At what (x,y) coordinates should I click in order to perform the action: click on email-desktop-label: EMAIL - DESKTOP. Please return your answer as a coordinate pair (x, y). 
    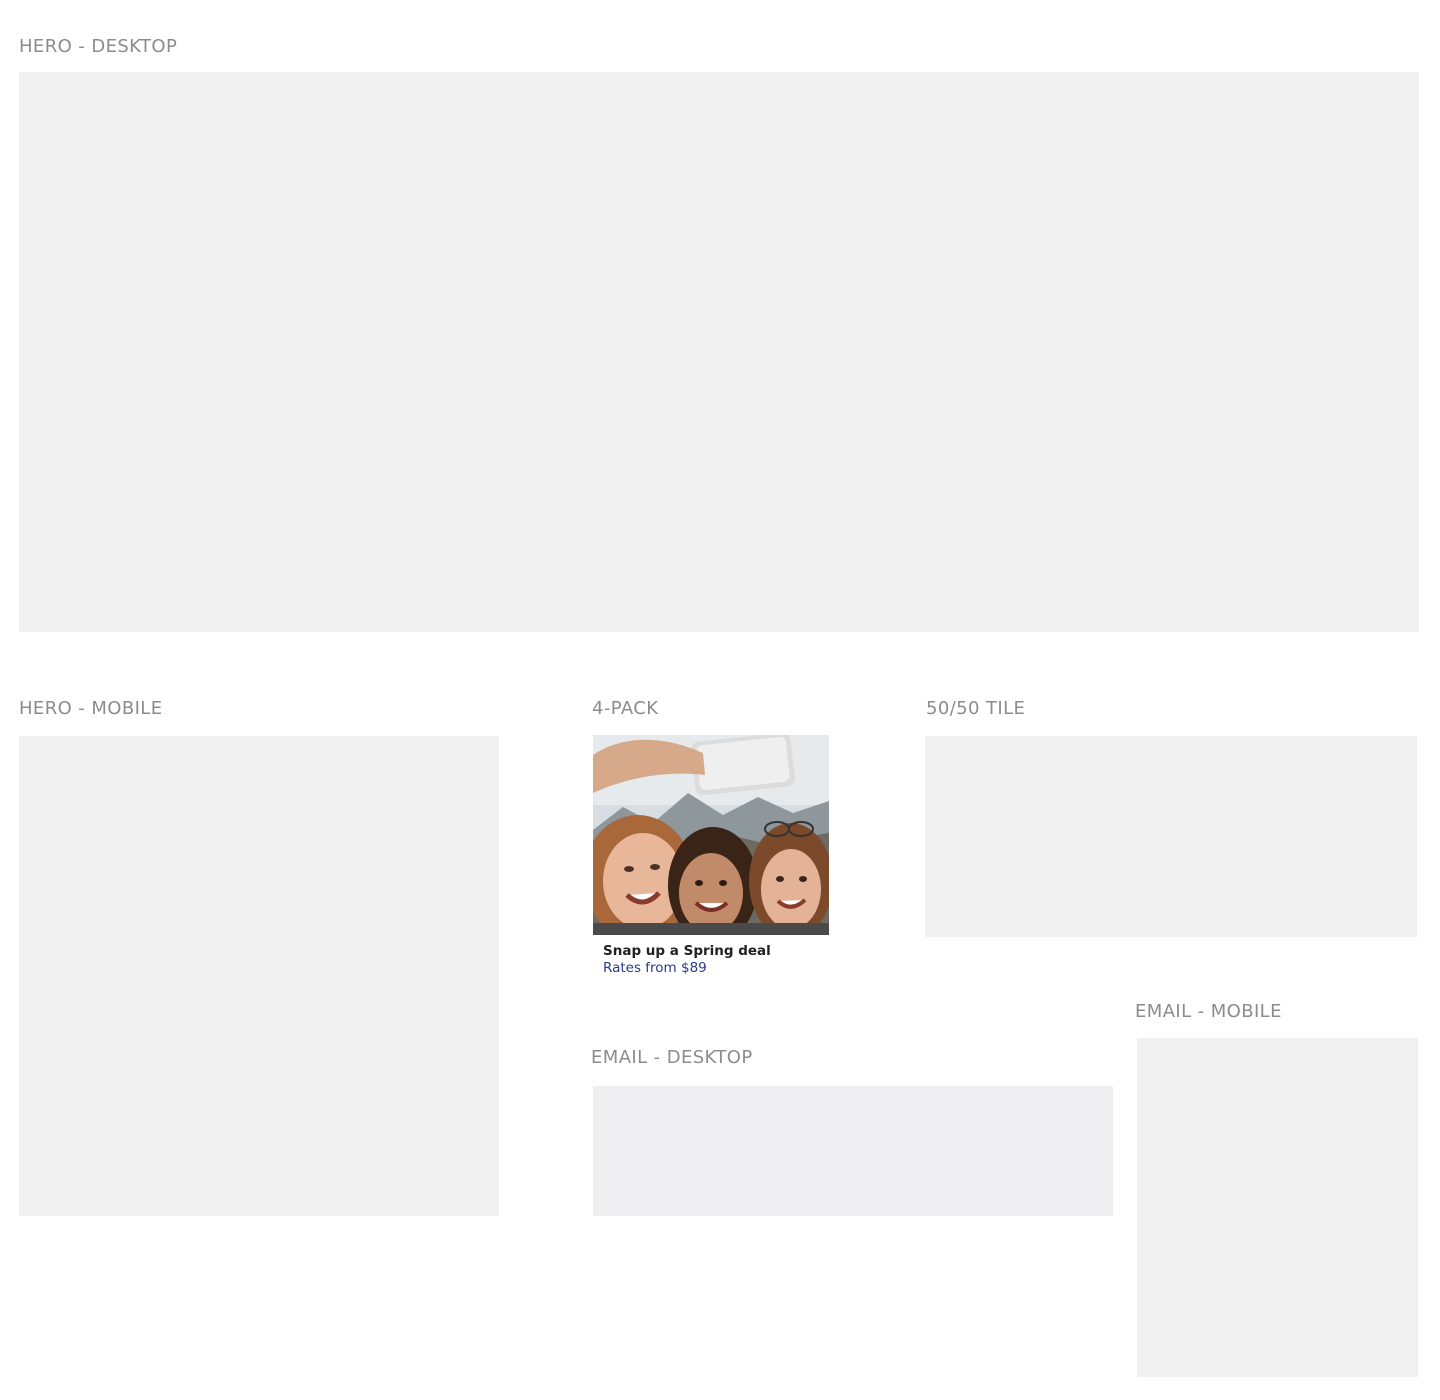
    Looking at the image, I should click on (672, 1057).